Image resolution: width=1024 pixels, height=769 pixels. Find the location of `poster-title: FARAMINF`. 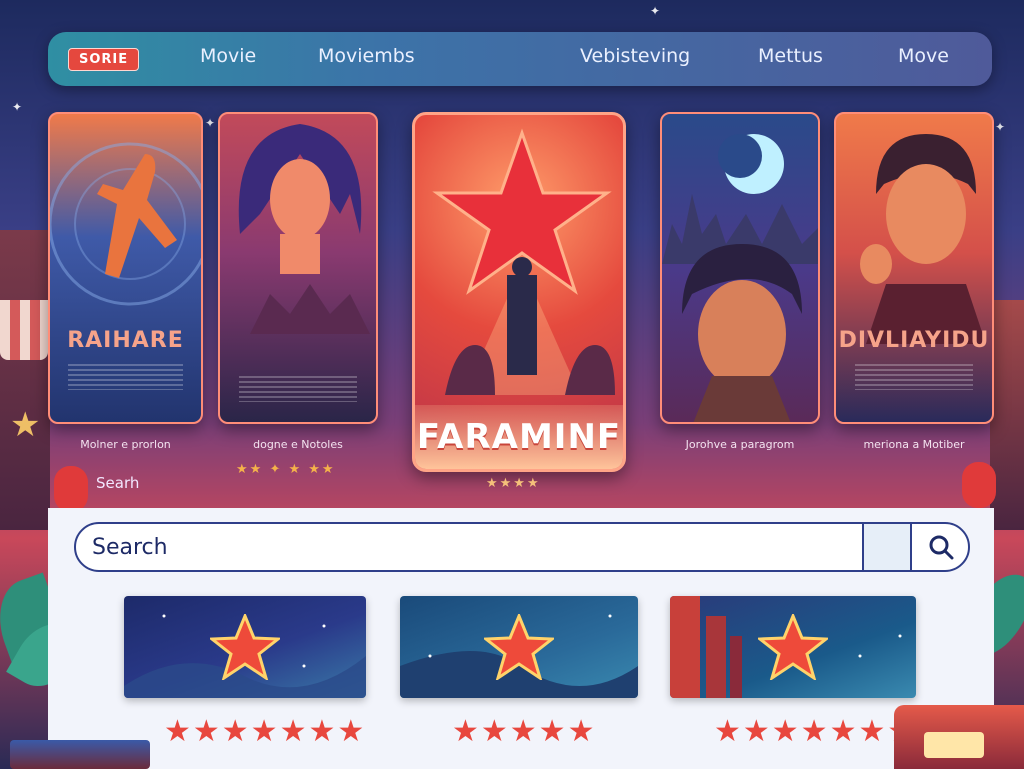

poster-title: FARAMINF is located at coordinates (519, 437).